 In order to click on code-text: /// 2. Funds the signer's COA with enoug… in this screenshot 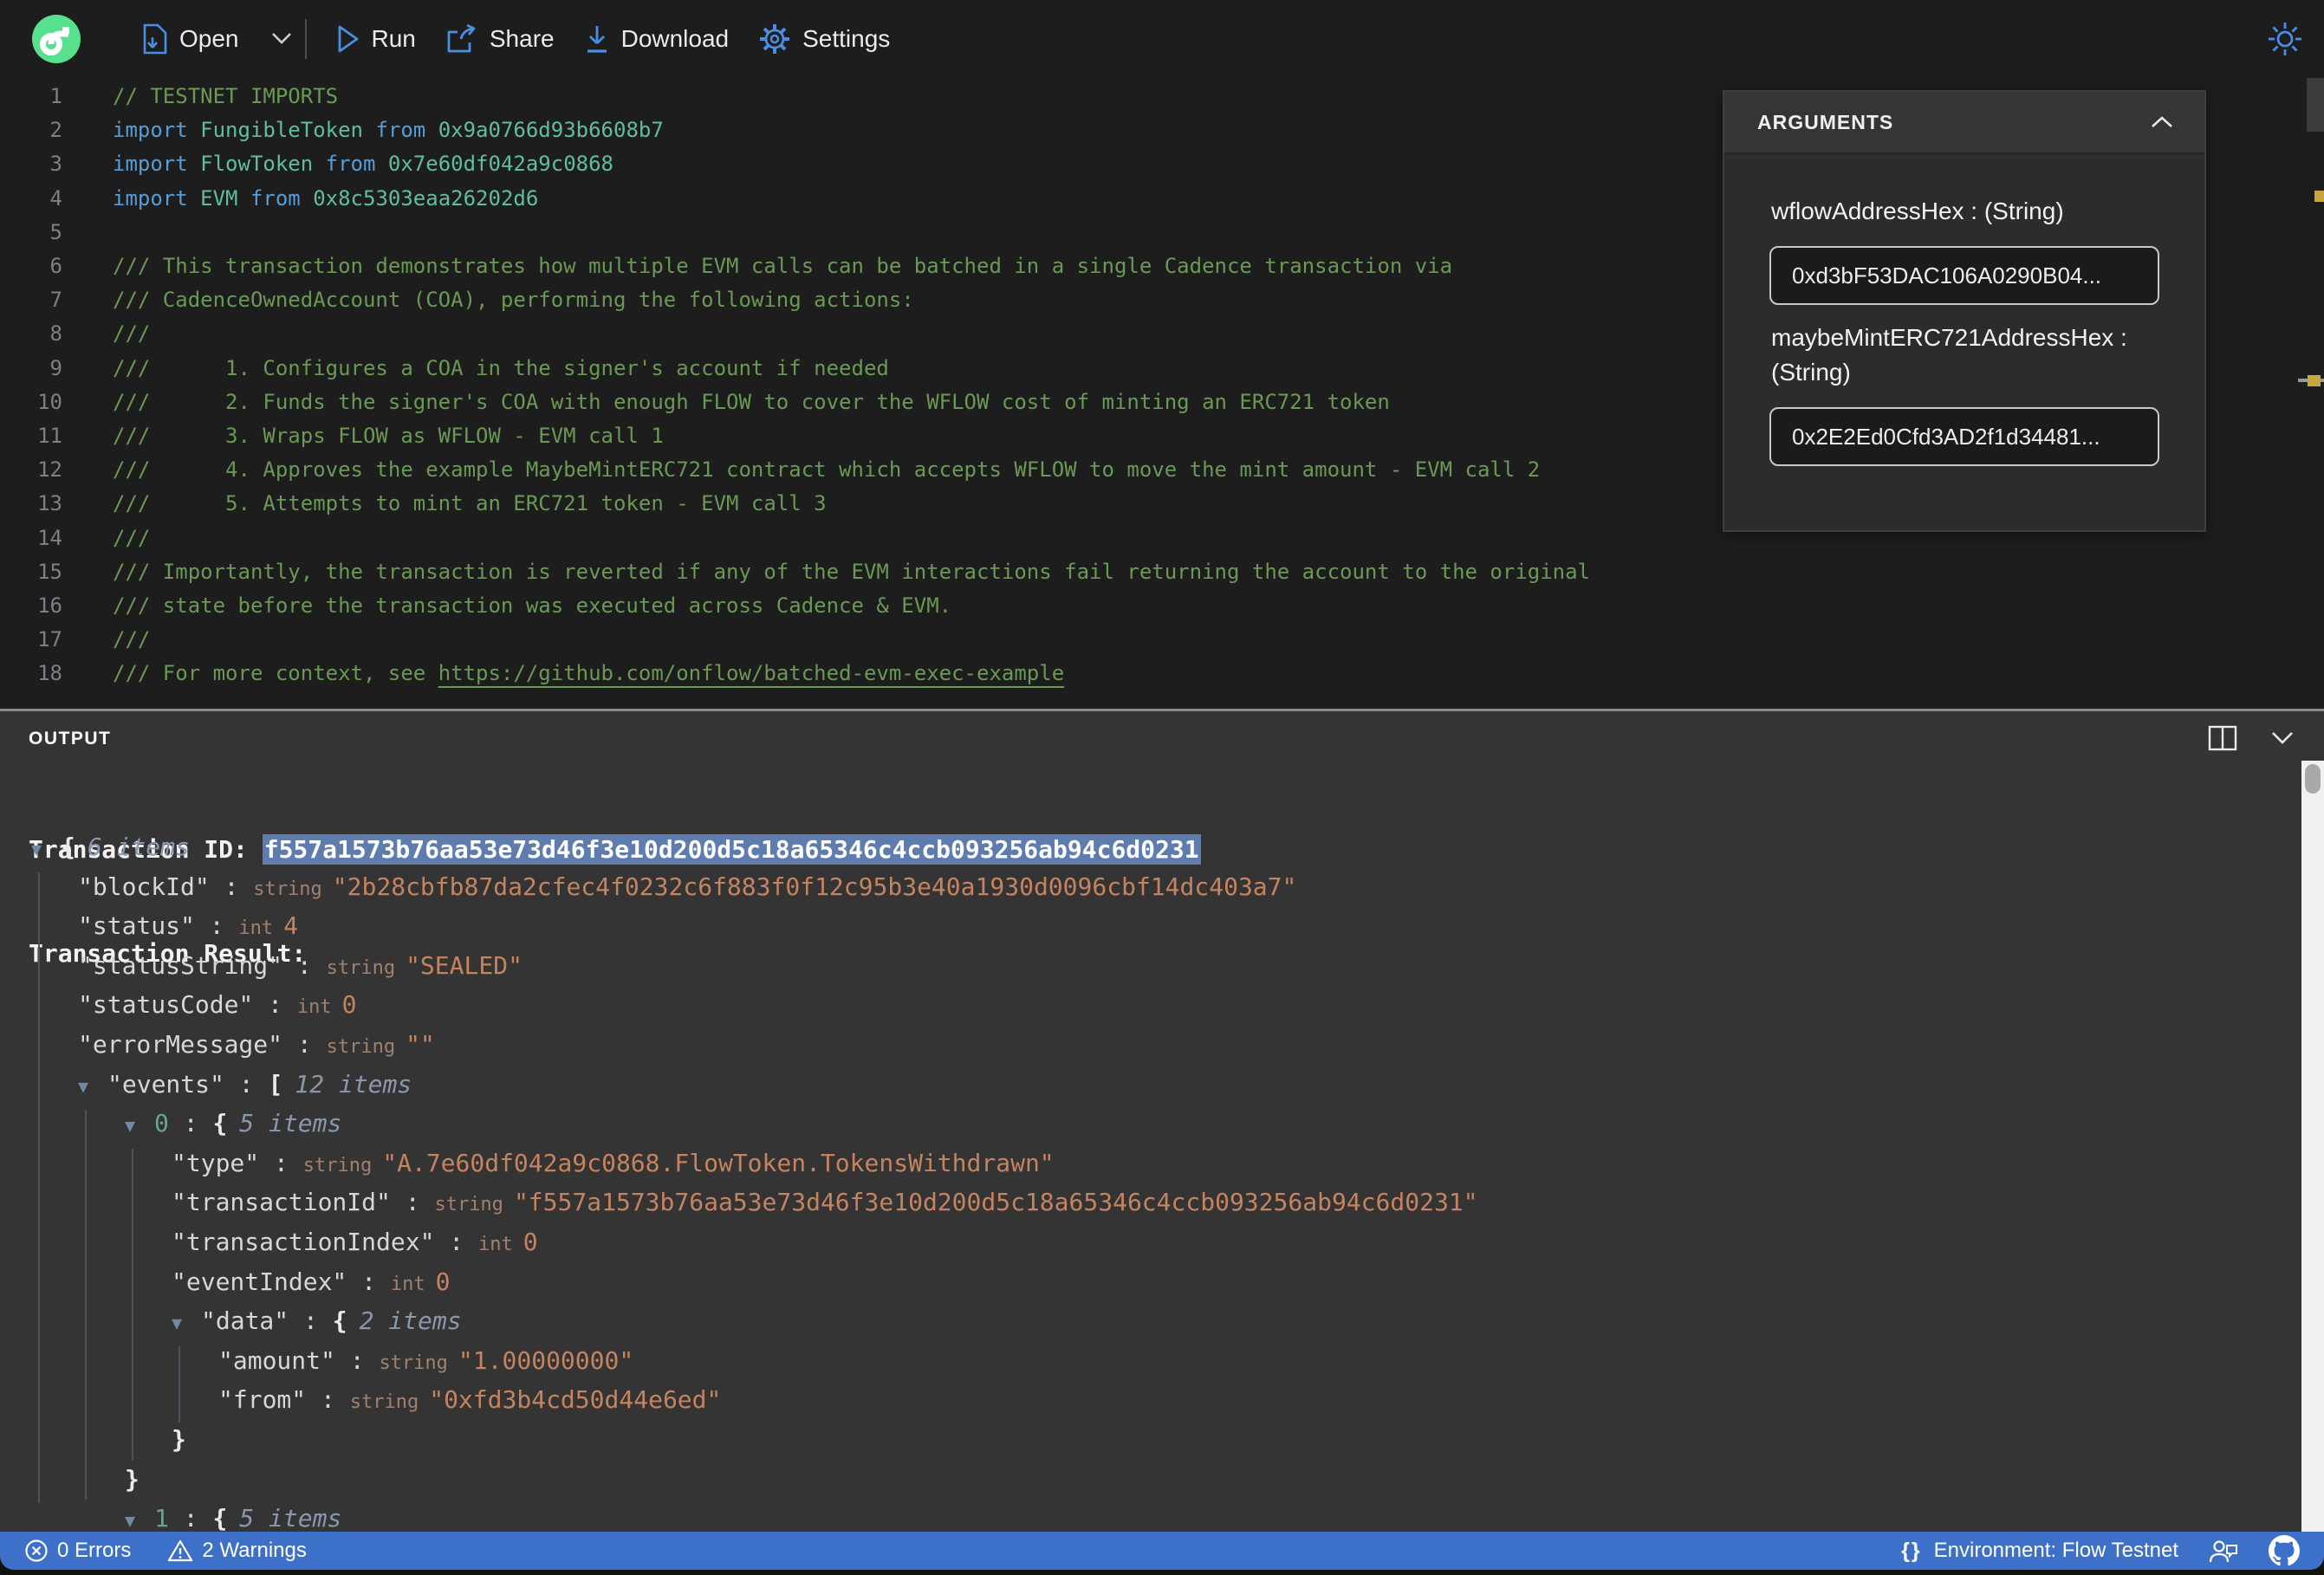, I will do `click(751, 402)`.